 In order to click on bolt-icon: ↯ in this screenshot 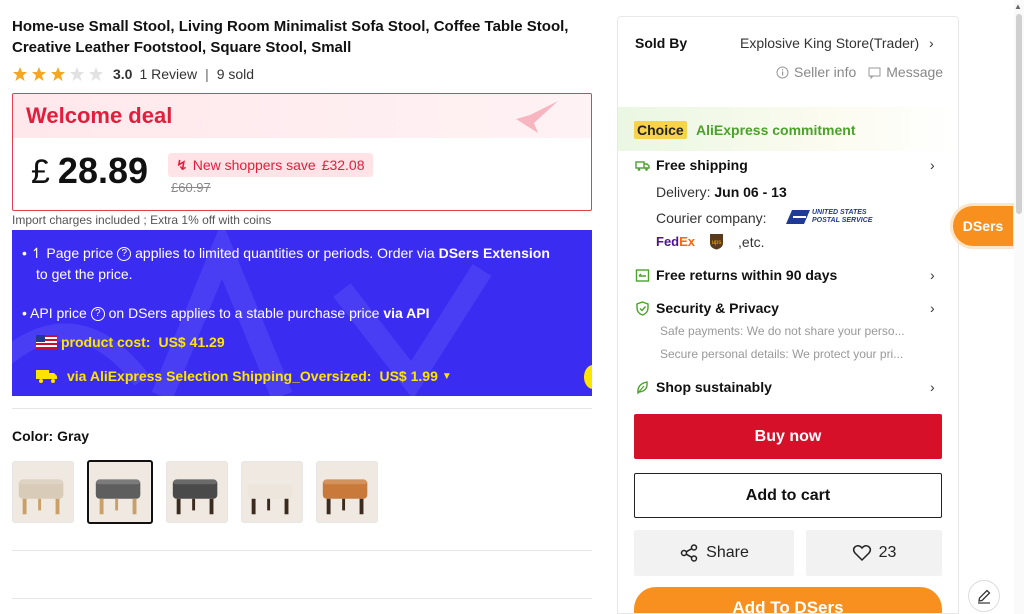, I will do `click(182, 164)`.